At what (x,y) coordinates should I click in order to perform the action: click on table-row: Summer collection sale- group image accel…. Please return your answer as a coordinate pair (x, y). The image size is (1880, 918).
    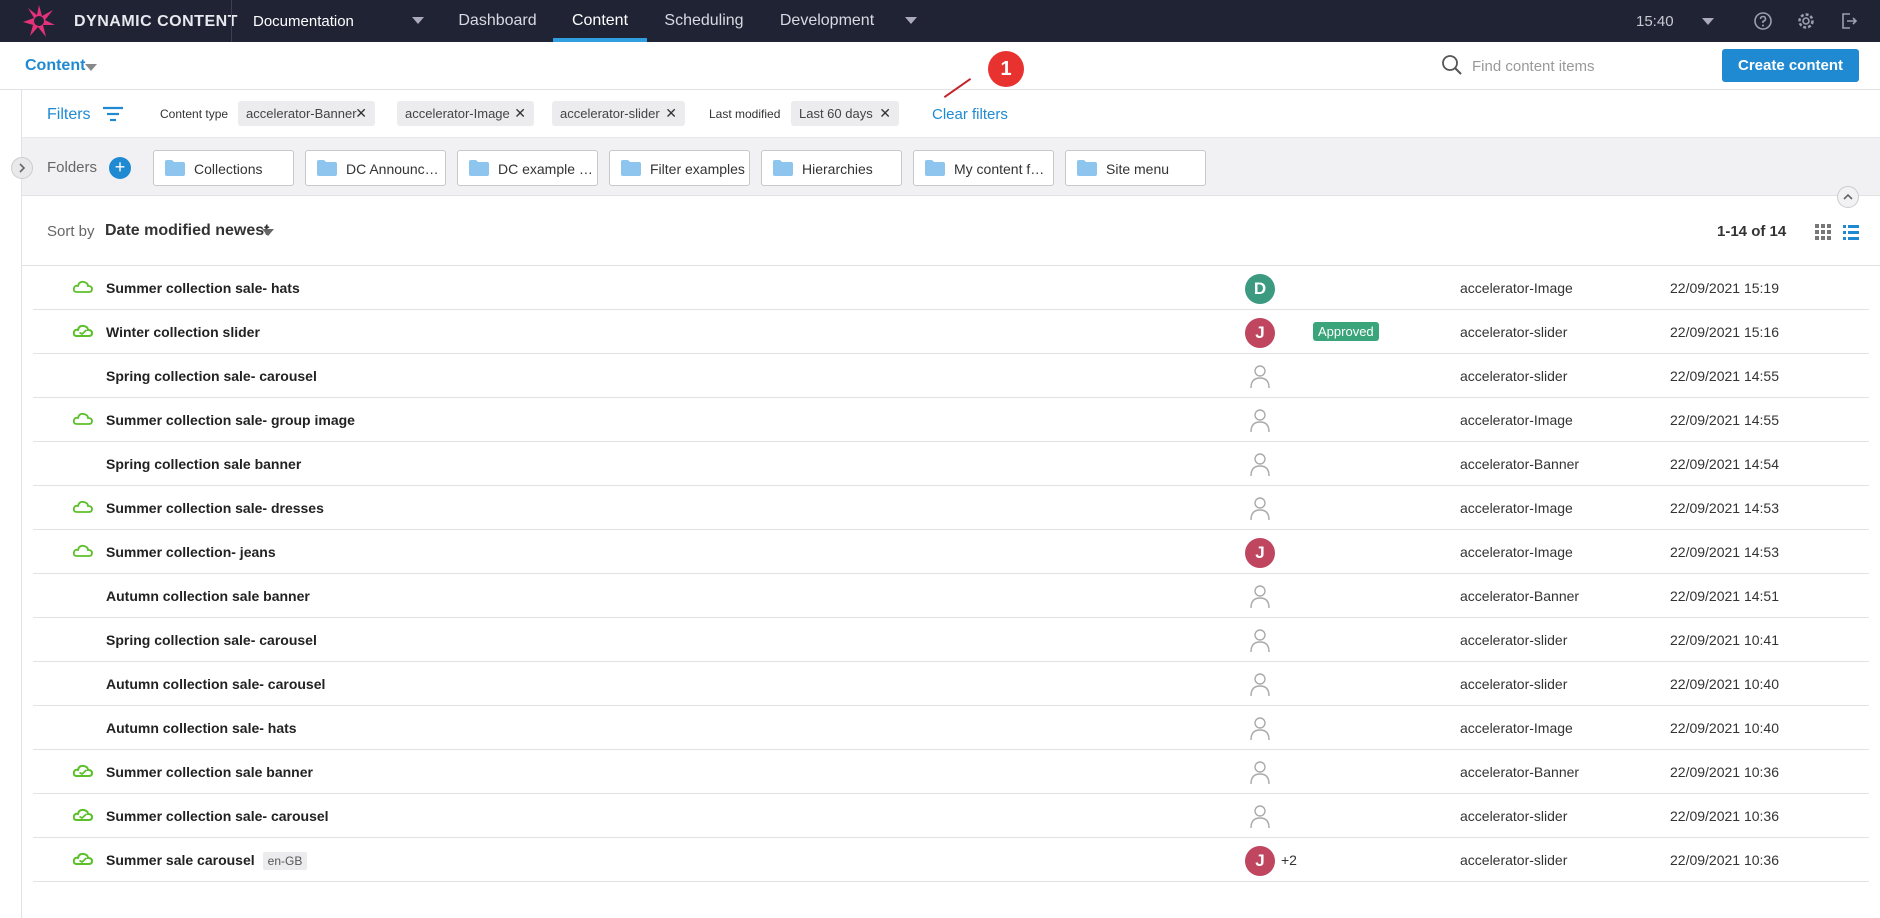
    Looking at the image, I should click on (951, 420).